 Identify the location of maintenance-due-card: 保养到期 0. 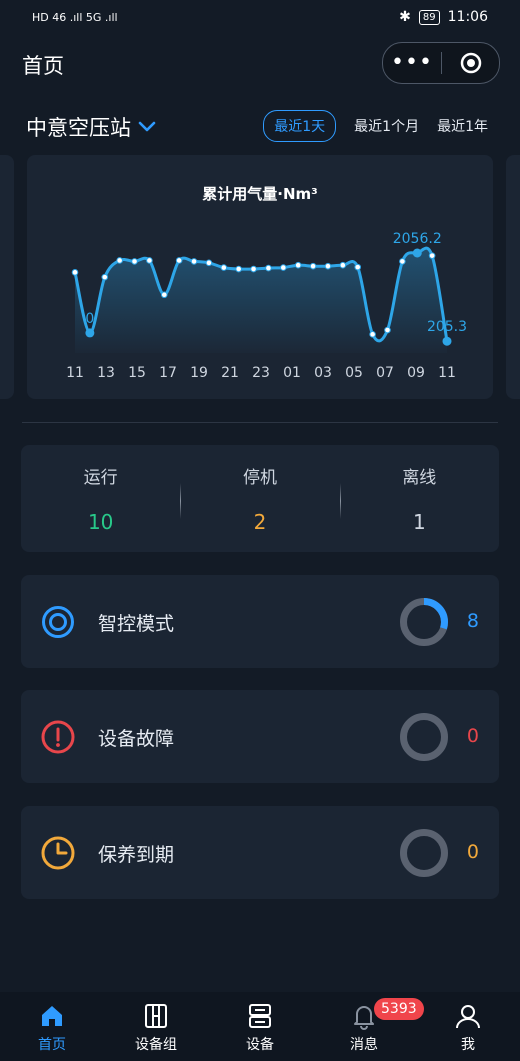
(260, 852).